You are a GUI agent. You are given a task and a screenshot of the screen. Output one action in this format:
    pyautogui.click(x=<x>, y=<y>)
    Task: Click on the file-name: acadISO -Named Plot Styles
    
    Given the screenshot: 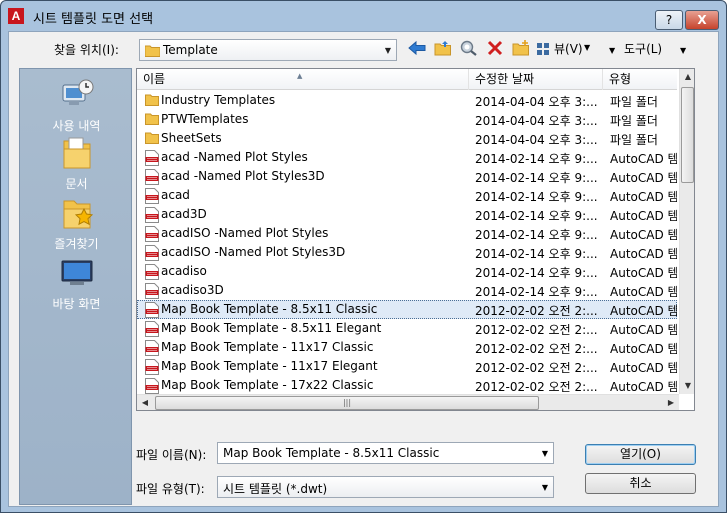 What is the action you would take?
    pyautogui.click(x=245, y=233)
    